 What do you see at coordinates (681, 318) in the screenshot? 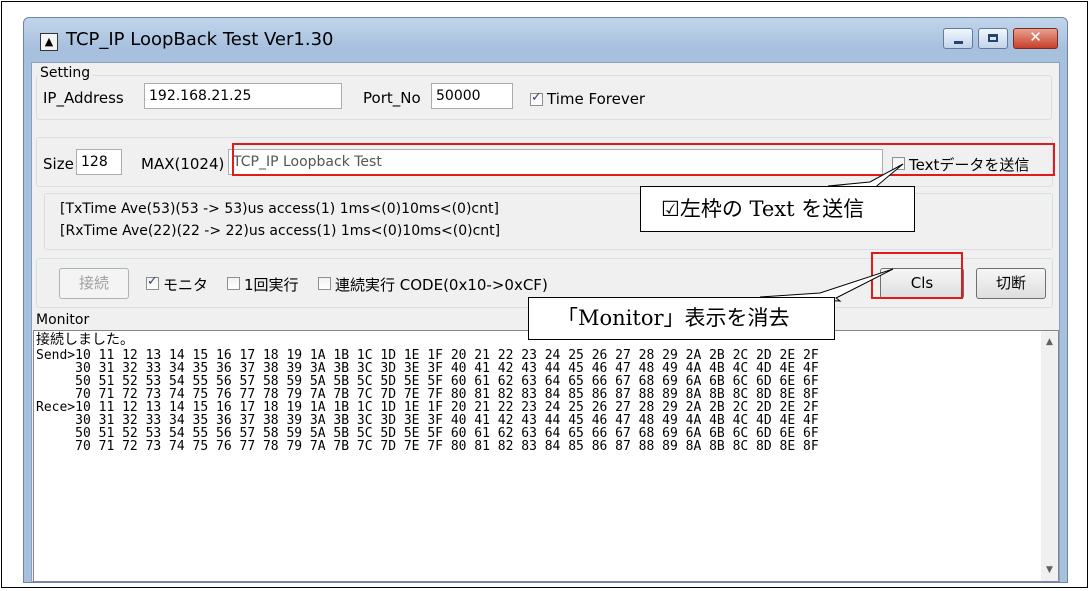
I see `cls-callout: 「Monitor」表示を消去` at bounding box center [681, 318].